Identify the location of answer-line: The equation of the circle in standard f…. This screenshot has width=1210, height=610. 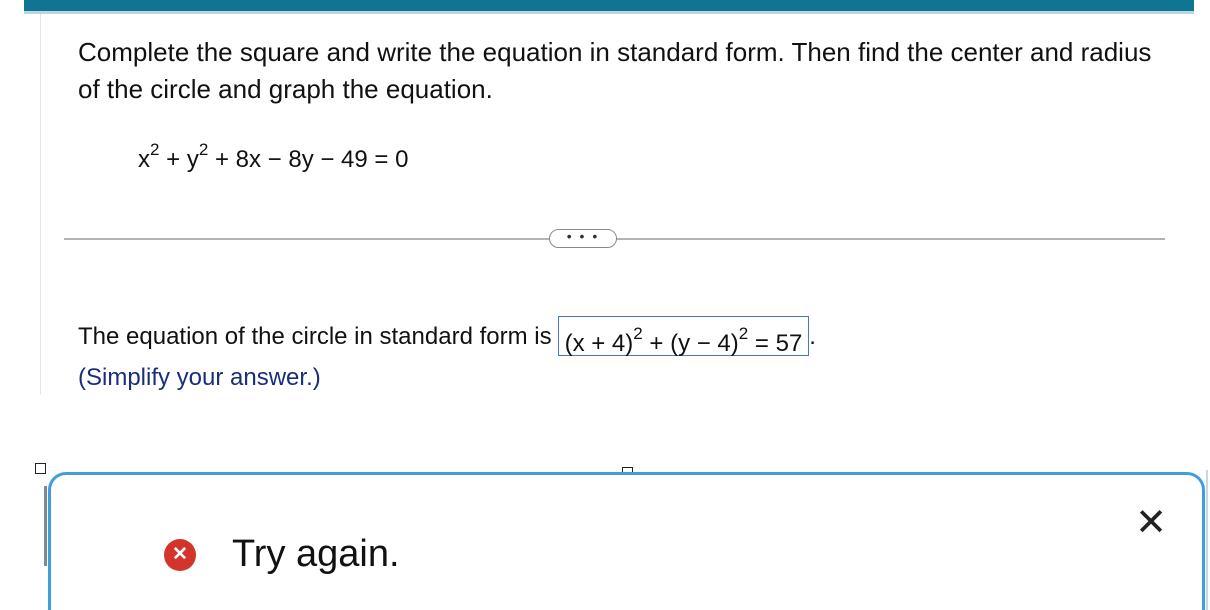
(447, 337).